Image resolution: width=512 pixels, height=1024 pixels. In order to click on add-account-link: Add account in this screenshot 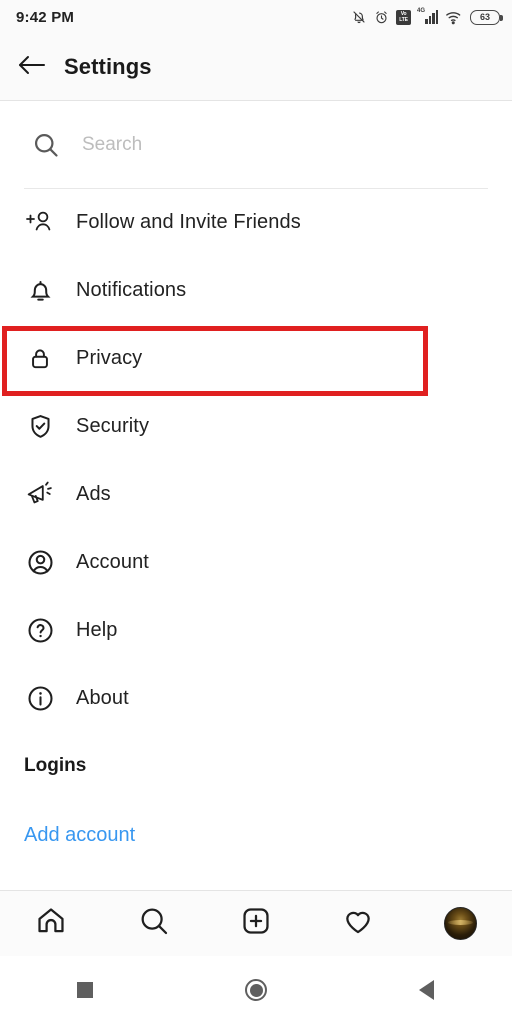, I will do `click(79, 835)`.